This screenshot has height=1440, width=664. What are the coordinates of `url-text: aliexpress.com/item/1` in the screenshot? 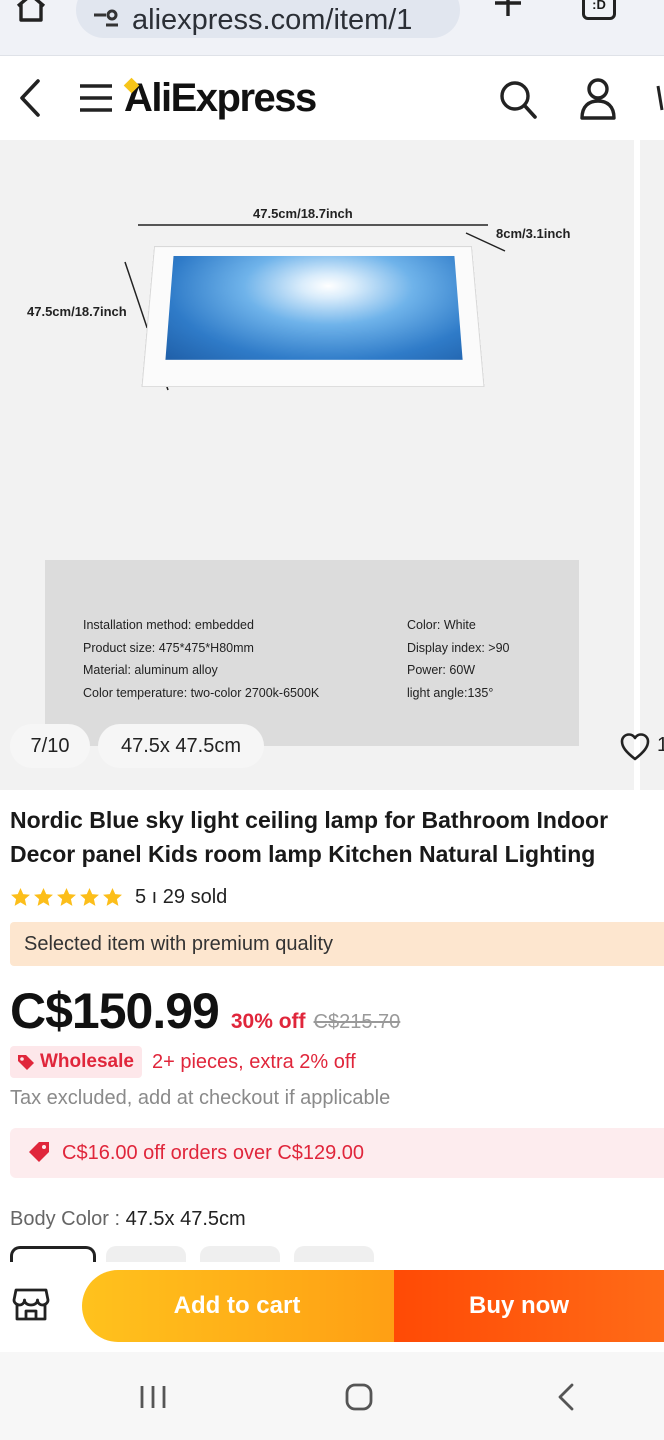 It's located at (272, 19).